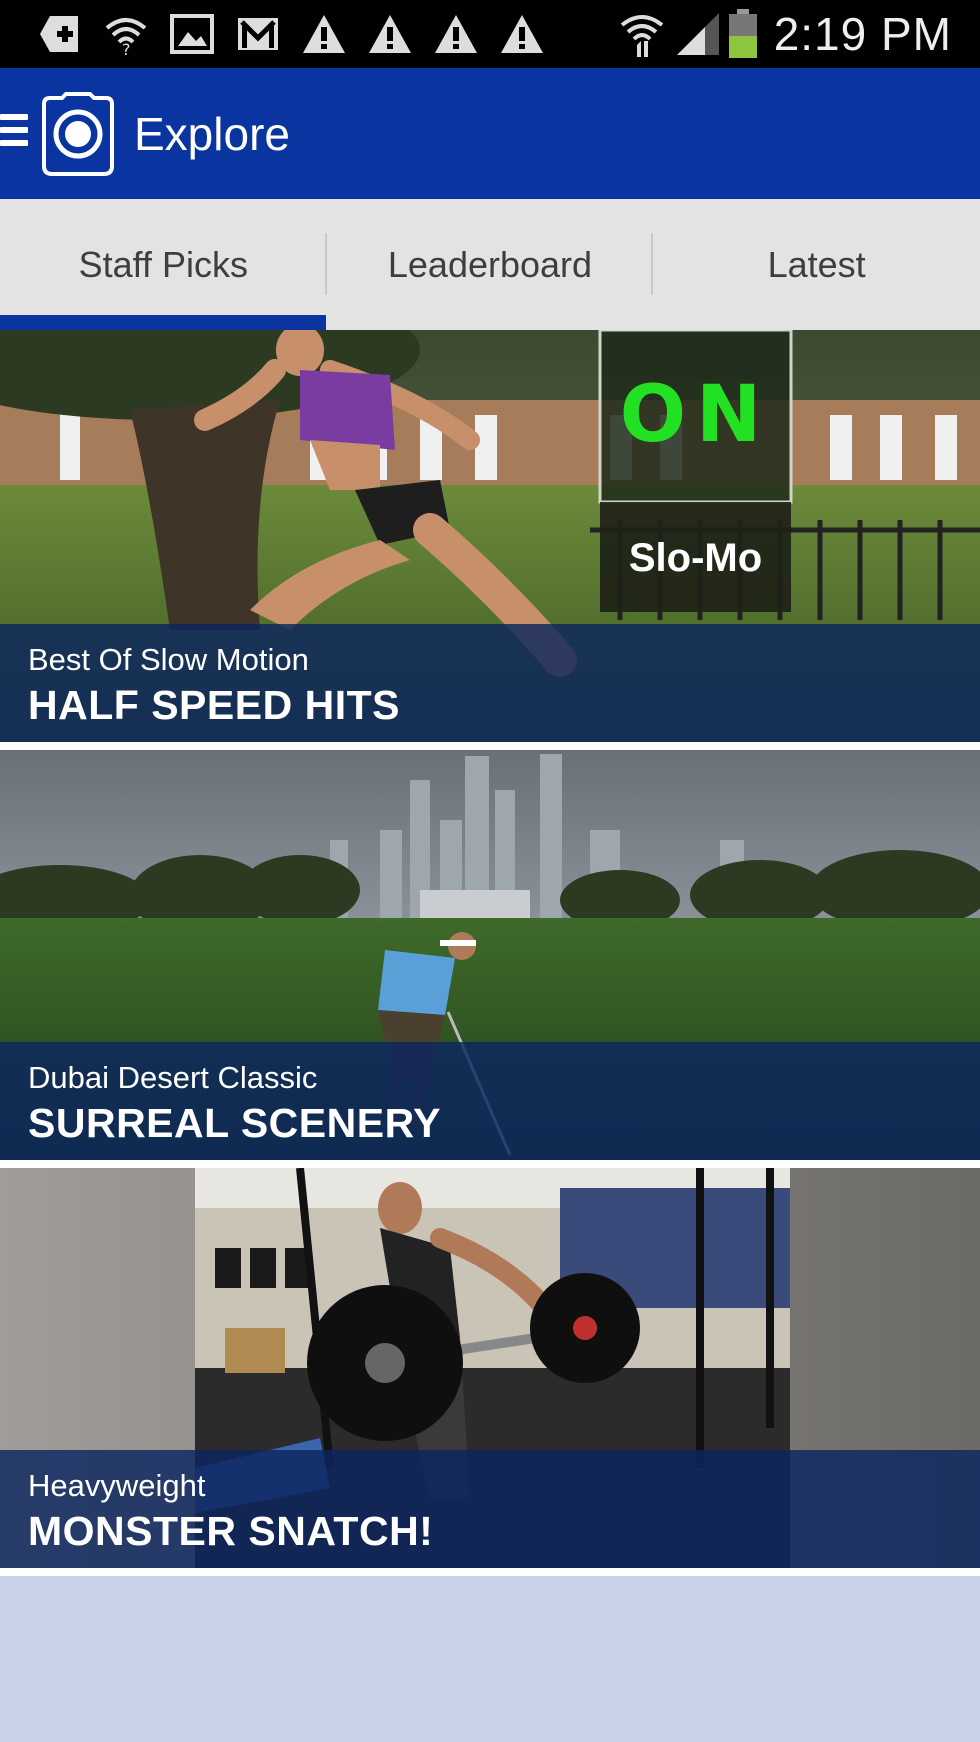  I want to click on tab-label: Latest, so click(816, 264).